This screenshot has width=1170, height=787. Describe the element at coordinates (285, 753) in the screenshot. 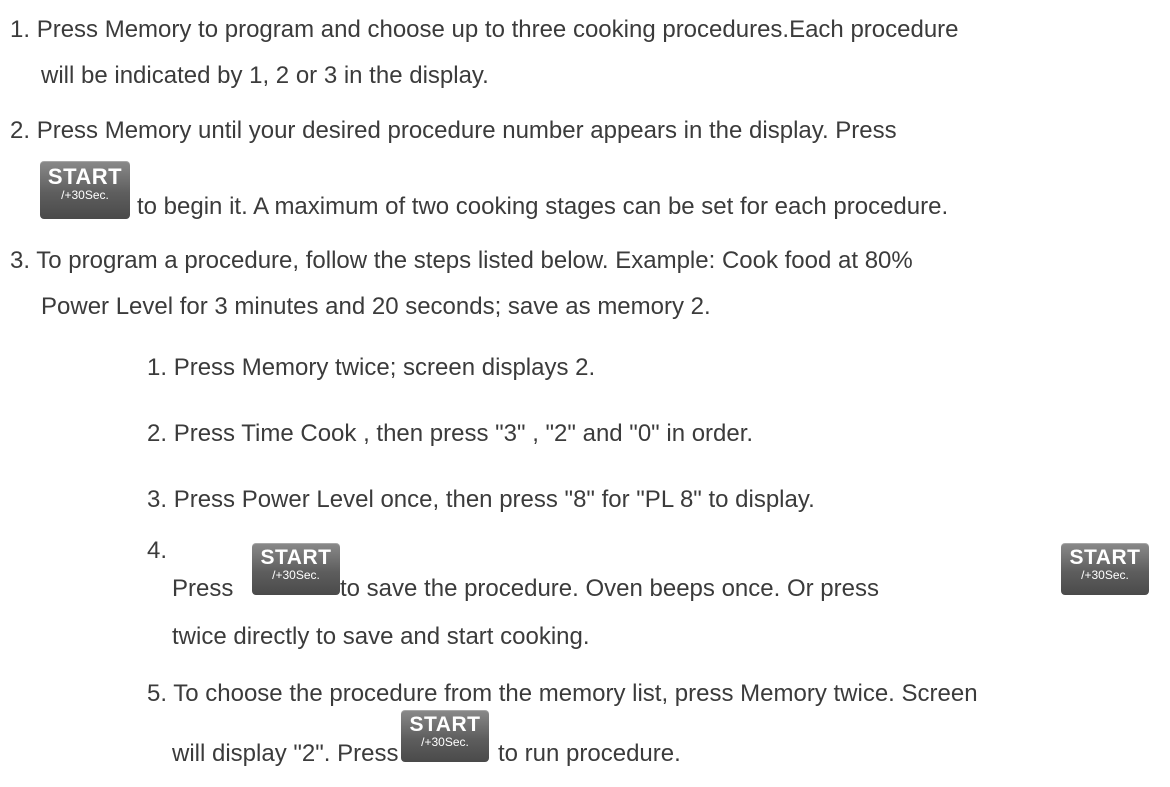

I see `substep-5-line-2-prefix: will display "2". Press` at that location.